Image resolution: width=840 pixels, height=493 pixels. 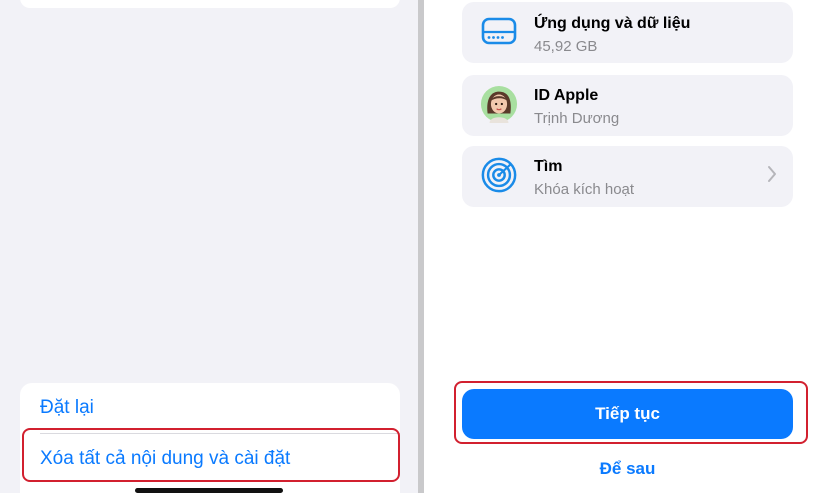 I want to click on card-title: ID Apple, so click(x=566, y=95).